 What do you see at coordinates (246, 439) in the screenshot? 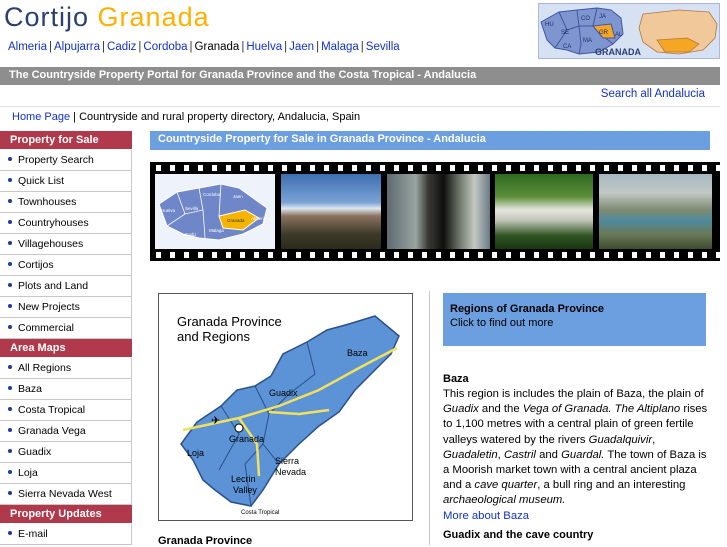
I see `region-label-granada: Granada` at bounding box center [246, 439].